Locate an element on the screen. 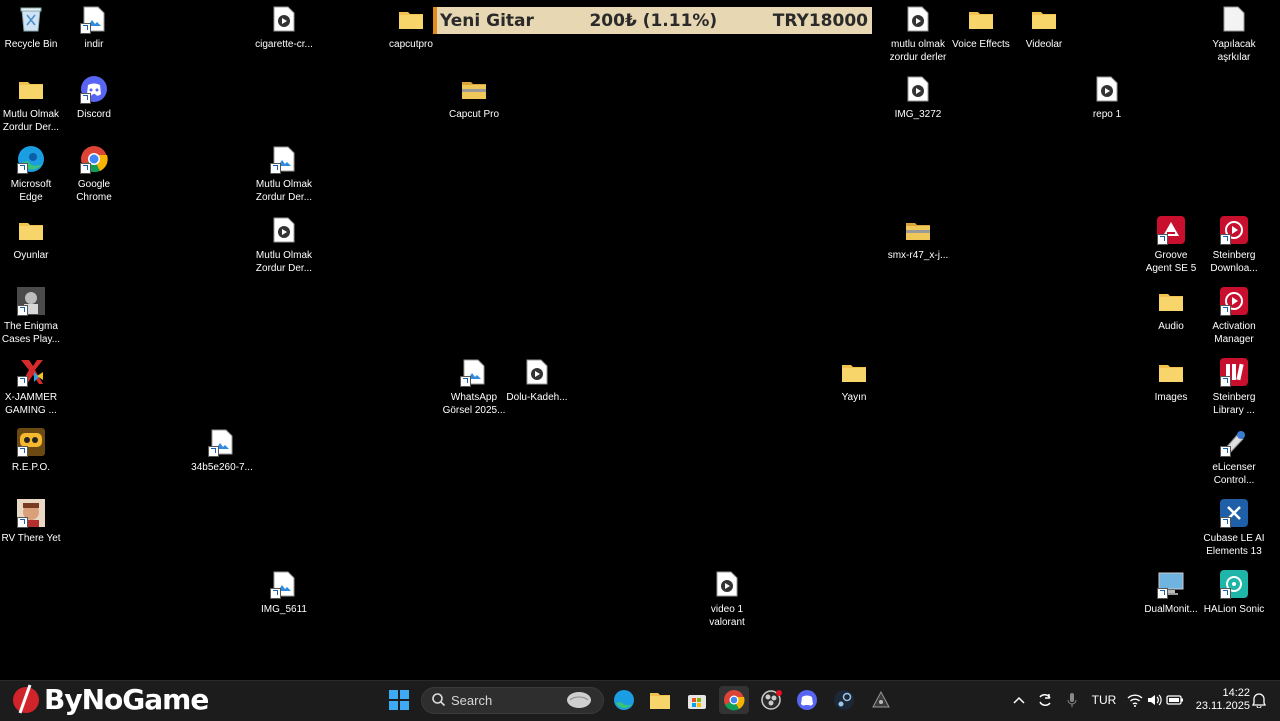 The height and width of the screenshot is (721, 1280). taskbar-chrome is located at coordinates (734, 700).